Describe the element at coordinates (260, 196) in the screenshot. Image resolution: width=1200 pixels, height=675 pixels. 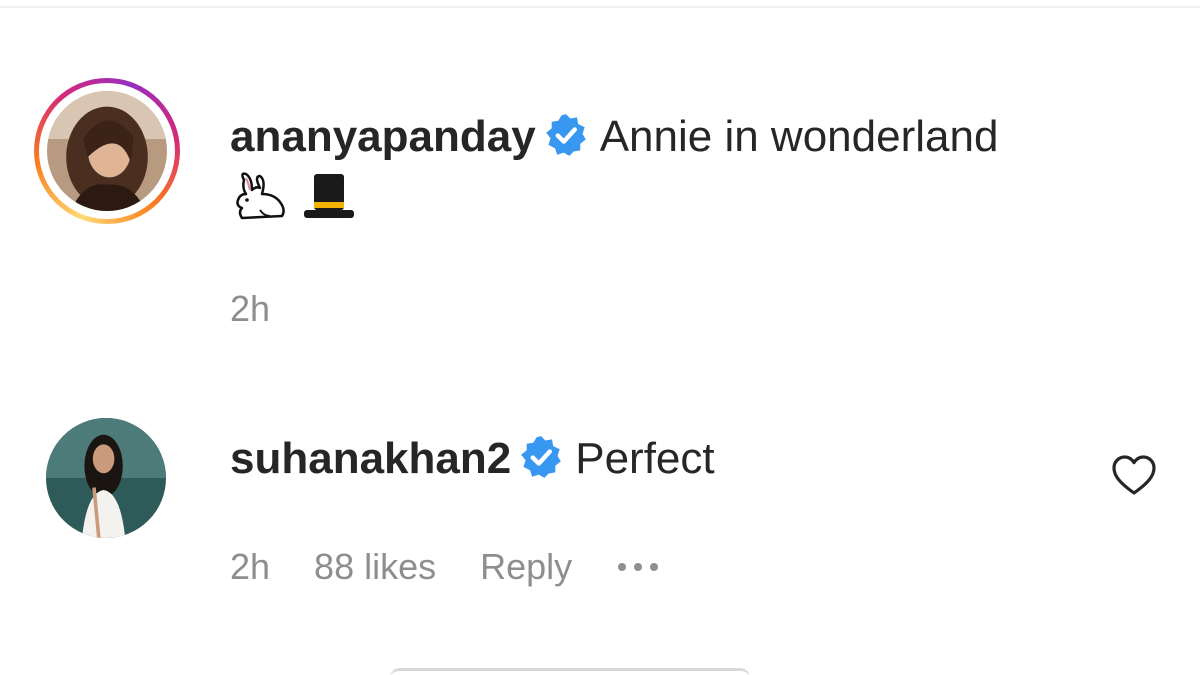
I see `rabbit-emoji-icon` at that location.